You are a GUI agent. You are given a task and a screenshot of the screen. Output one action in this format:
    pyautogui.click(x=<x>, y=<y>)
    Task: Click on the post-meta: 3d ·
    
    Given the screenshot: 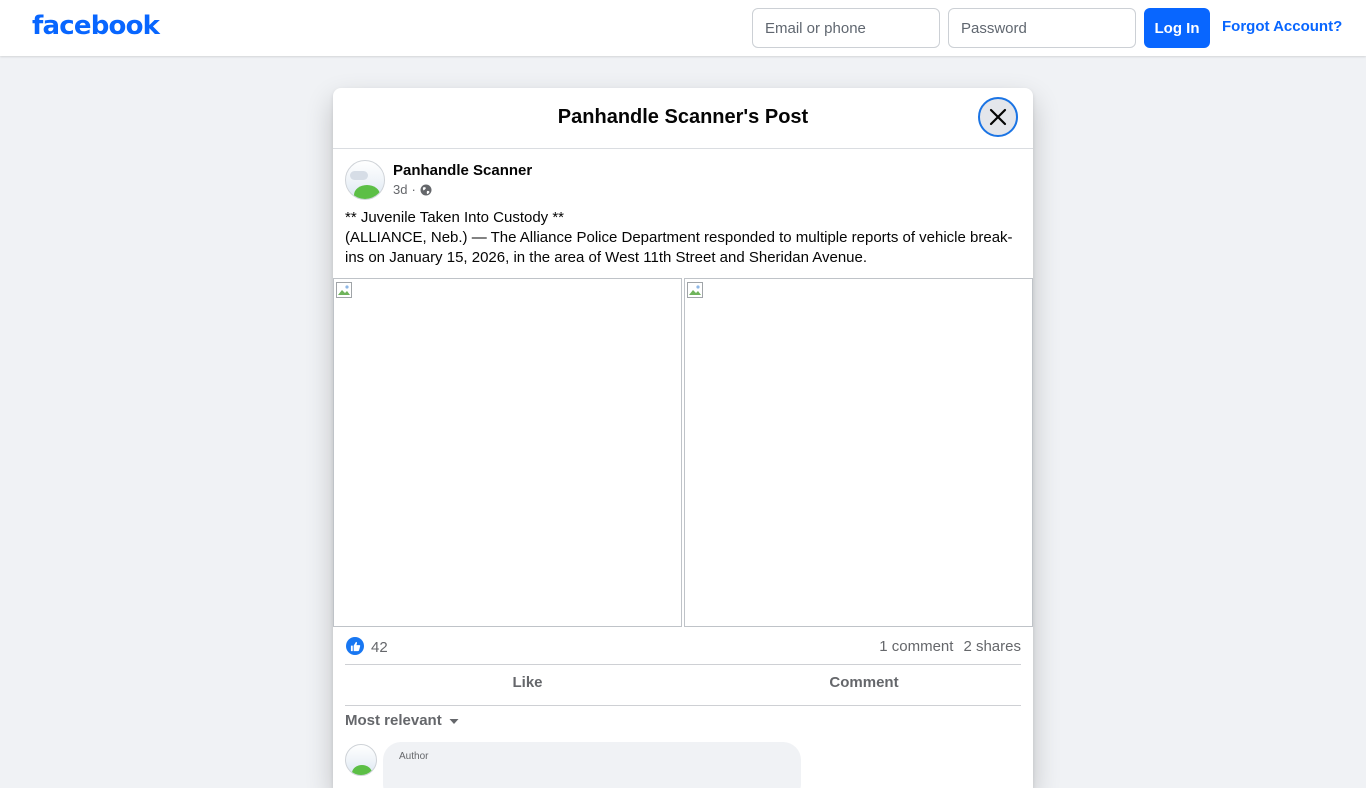 What is the action you would take?
    pyautogui.click(x=412, y=189)
    